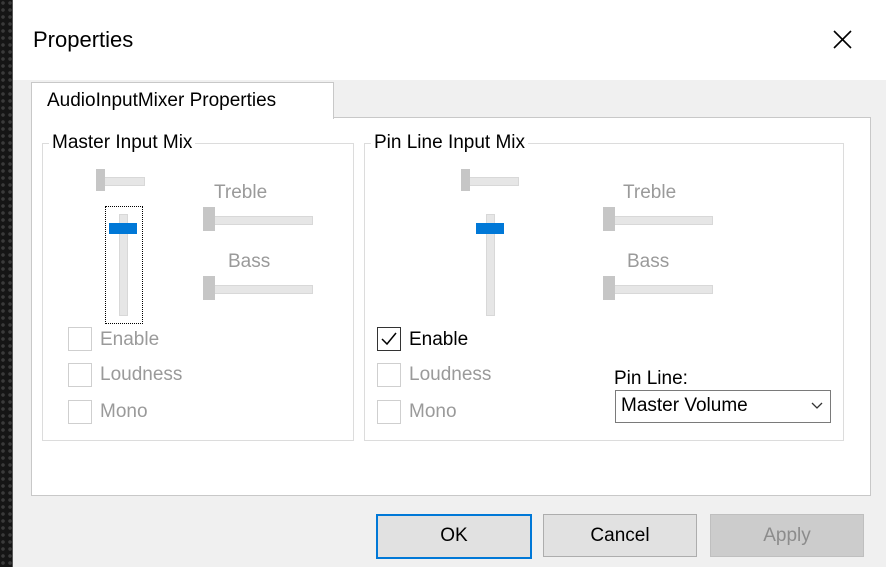 The width and height of the screenshot is (886, 567). What do you see at coordinates (465, 180) in the screenshot?
I see `pin-balance-thumb` at bounding box center [465, 180].